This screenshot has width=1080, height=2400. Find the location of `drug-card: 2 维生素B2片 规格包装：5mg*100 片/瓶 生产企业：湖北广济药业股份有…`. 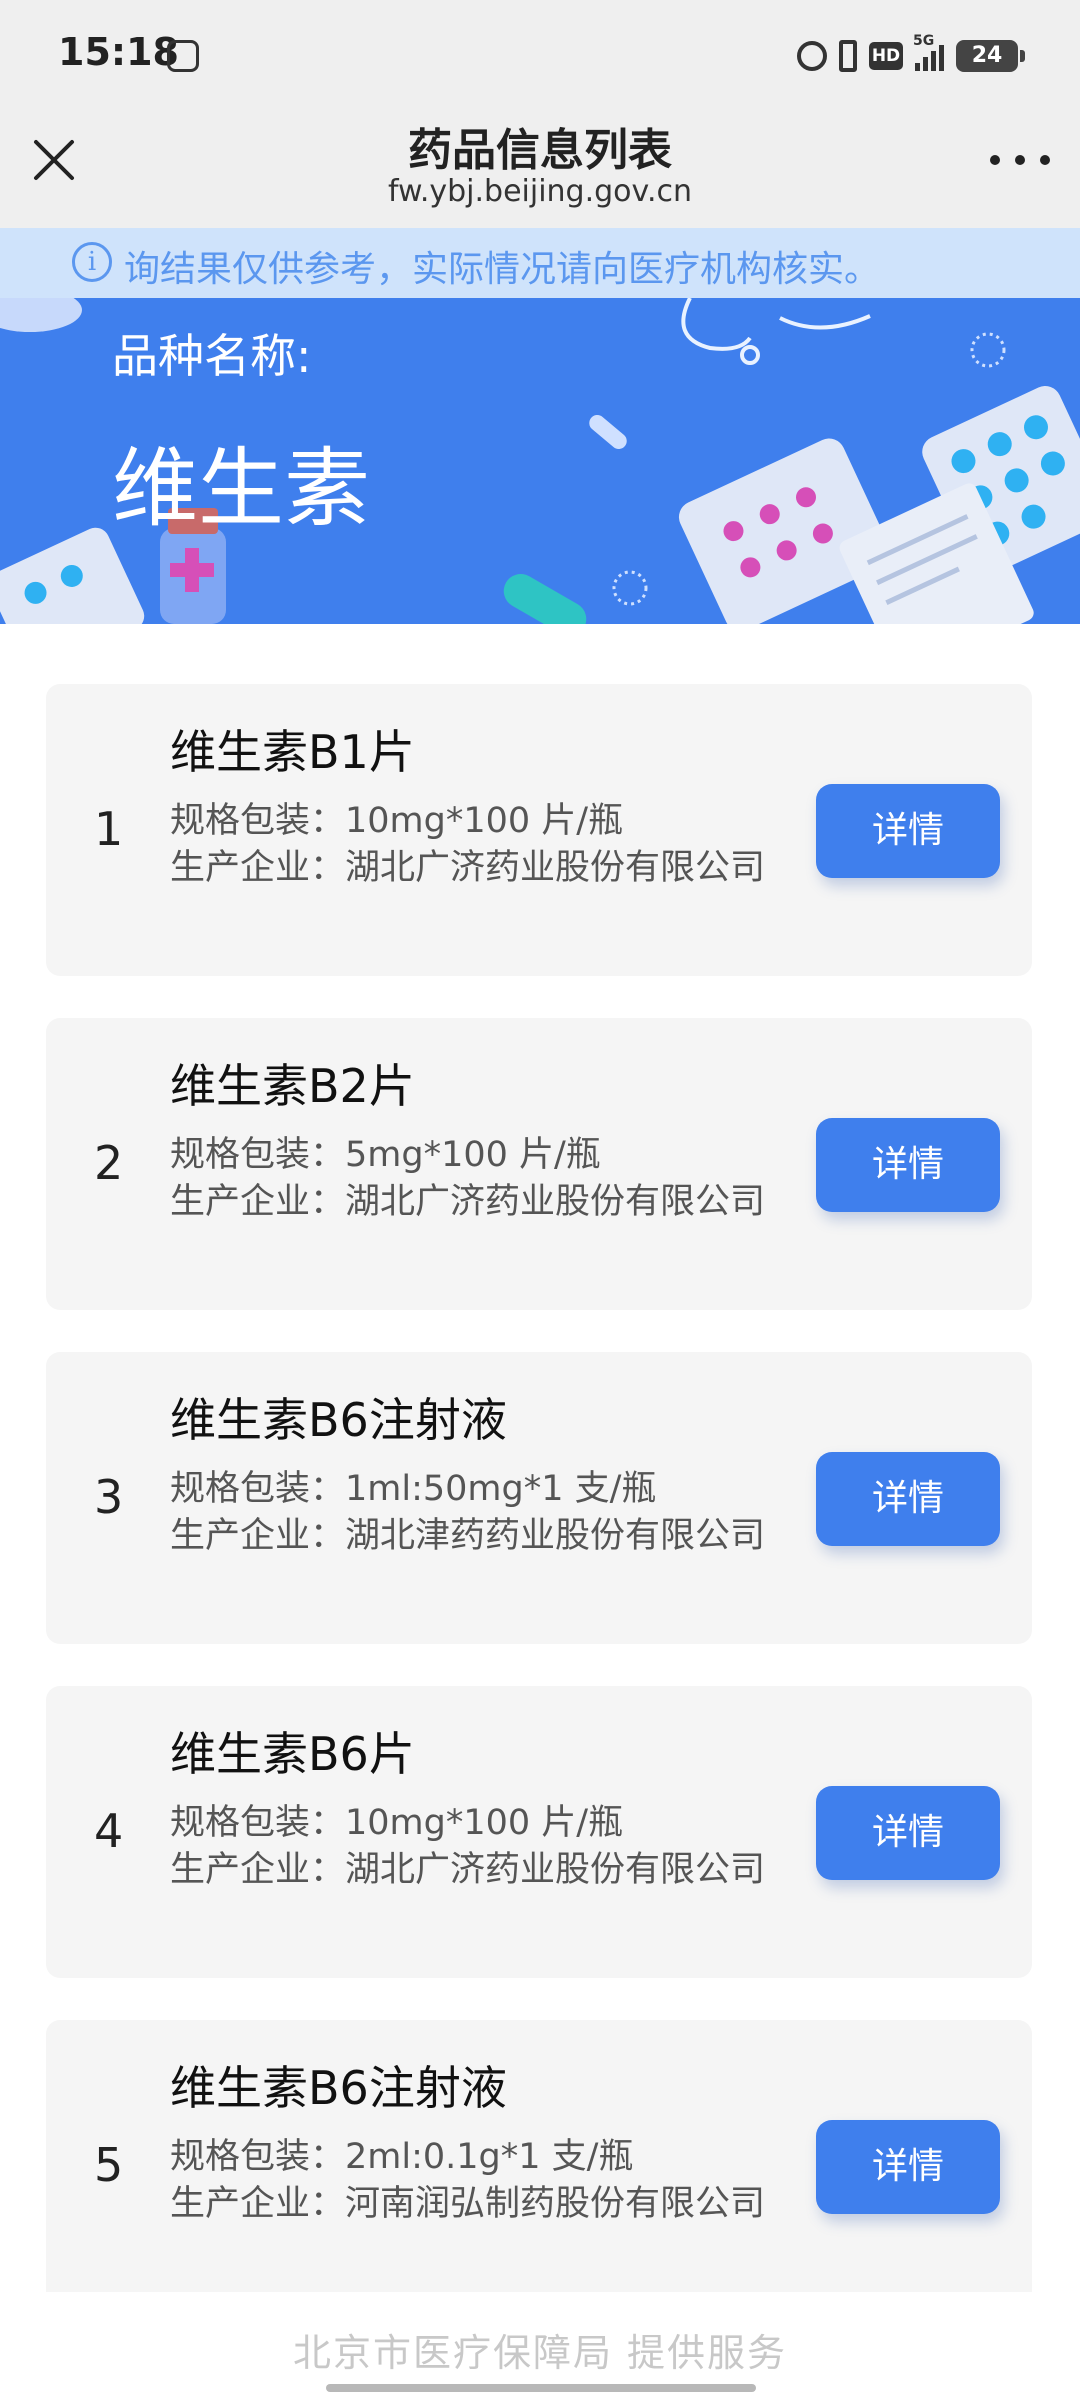

drug-card: 2 维生素B2片 规格包装：5mg*100 片/瓶 生产企业：湖北广济药业股份有… is located at coordinates (539, 1164).